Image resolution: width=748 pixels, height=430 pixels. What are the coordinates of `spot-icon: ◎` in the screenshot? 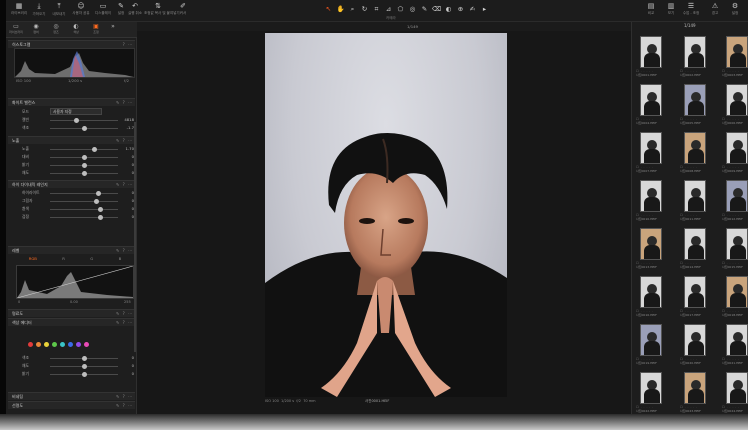 It's located at (412, 9).